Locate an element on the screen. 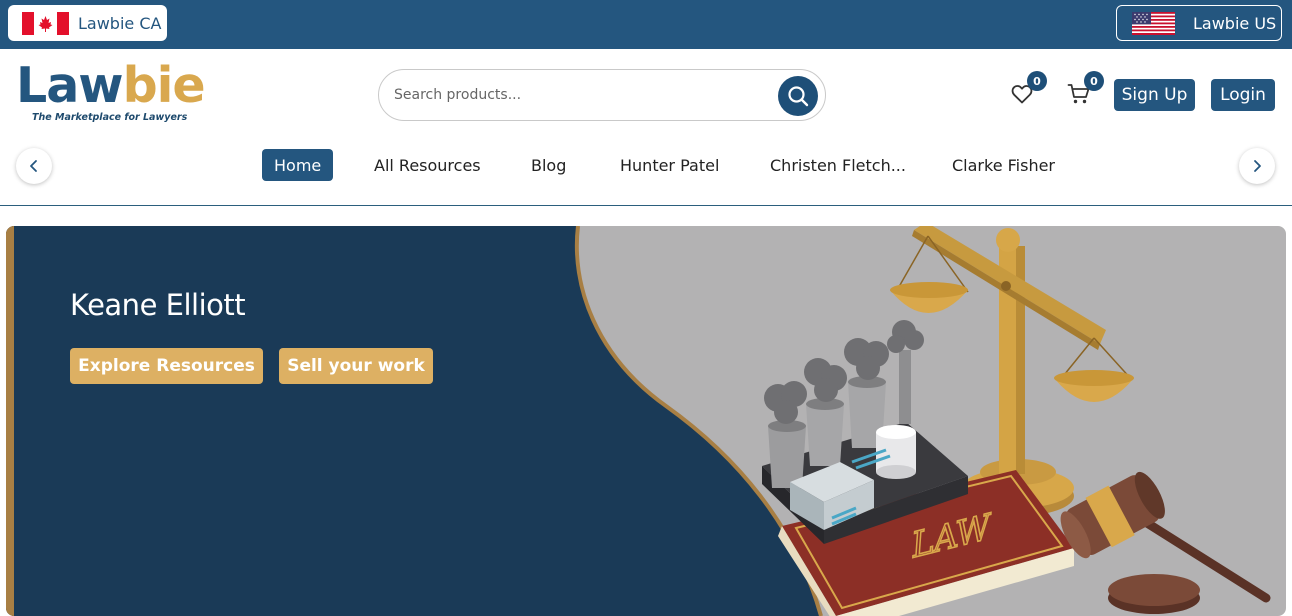 The image size is (1292, 616). explore-resources-button: Explore Resources is located at coordinates (166, 366).